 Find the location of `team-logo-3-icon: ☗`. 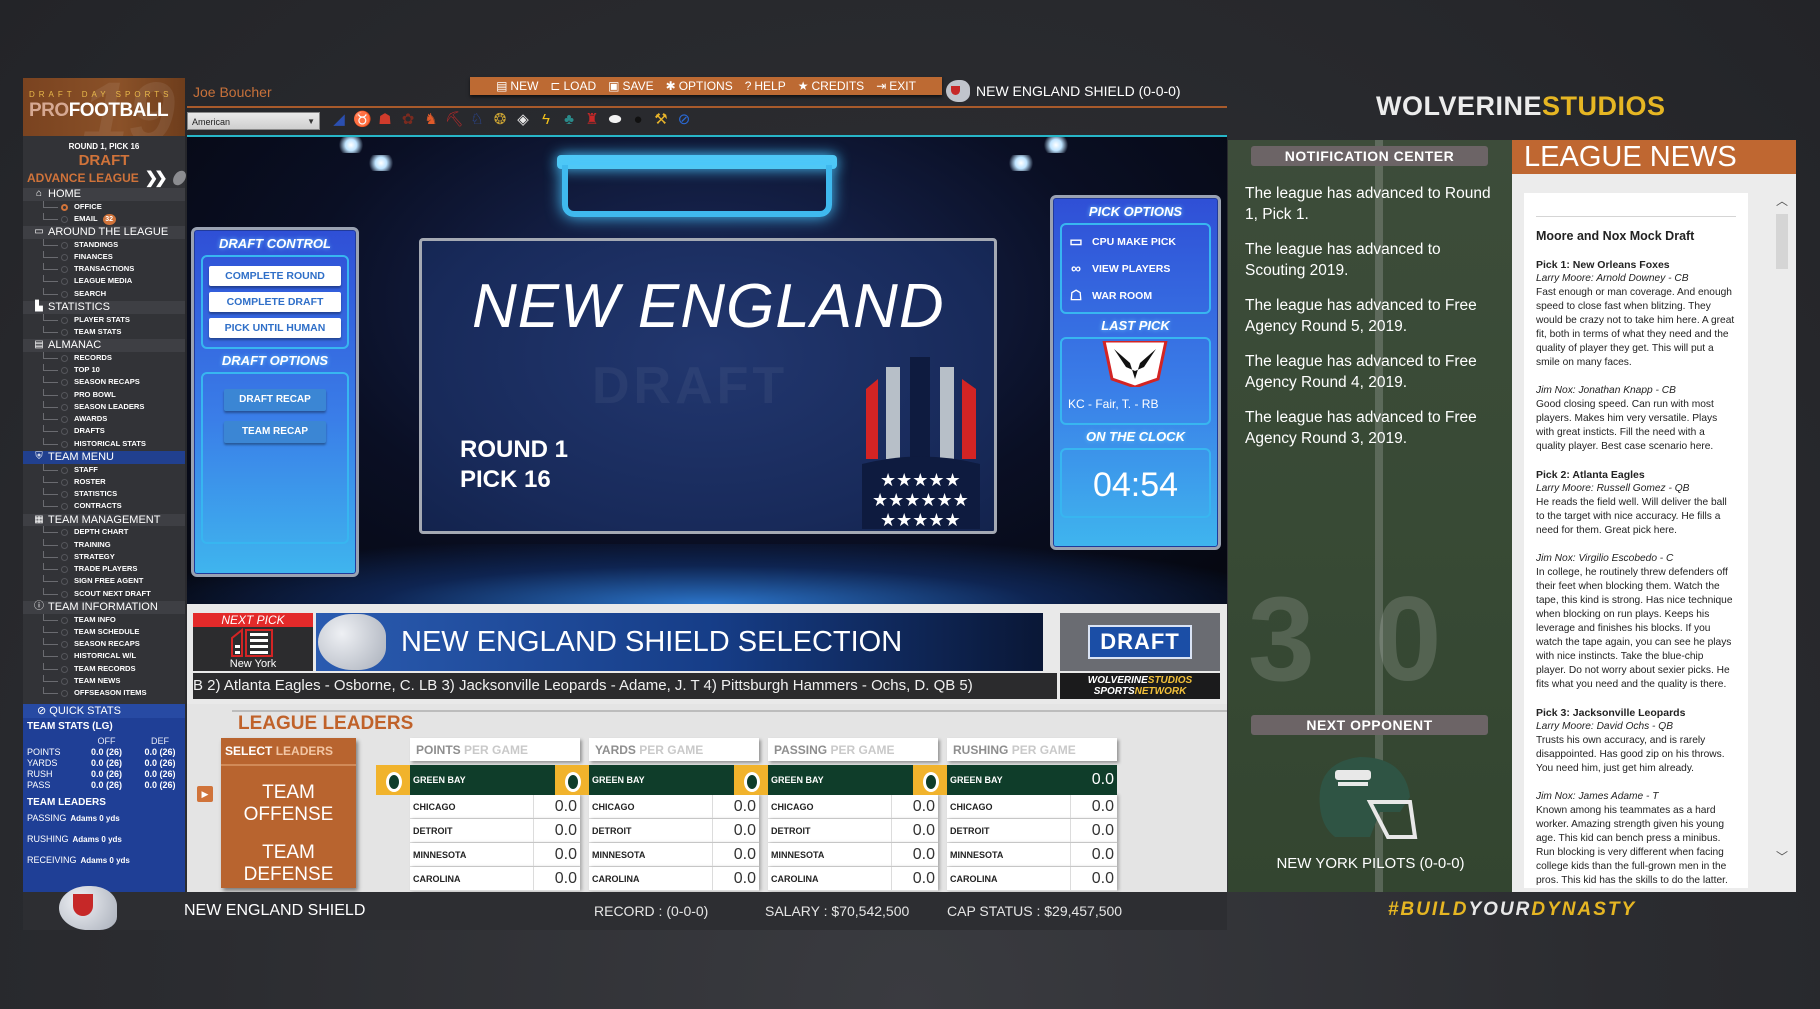

team-logo-3-icon: ☗ is located at coordinates (385, 120).